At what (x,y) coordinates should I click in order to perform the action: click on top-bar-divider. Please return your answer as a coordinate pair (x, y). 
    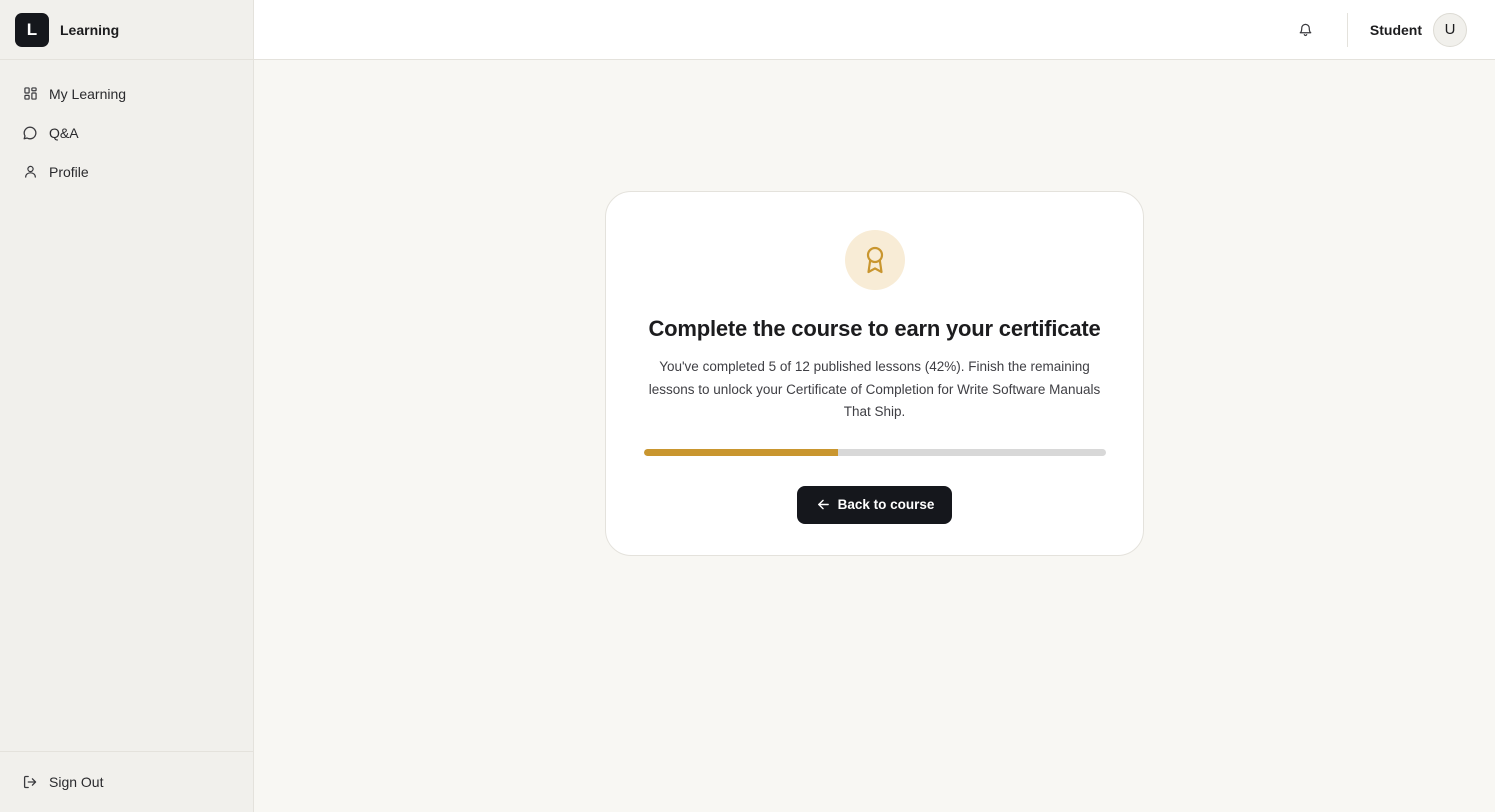
    Looking at the image, I should click on (1347, 29).